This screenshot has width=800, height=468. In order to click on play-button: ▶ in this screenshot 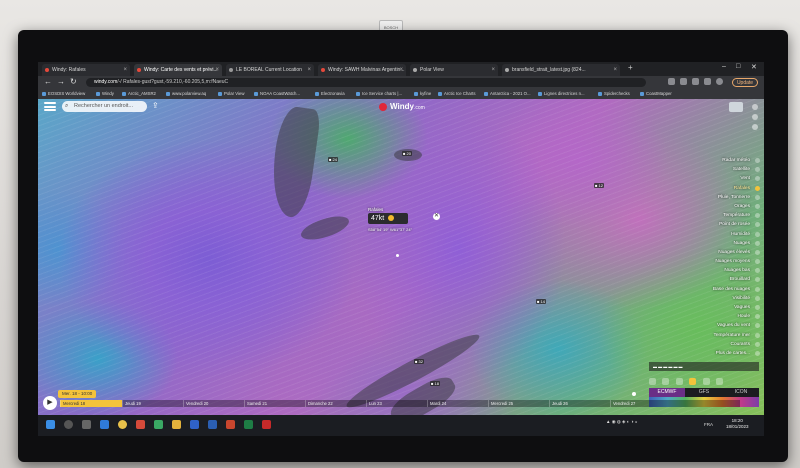, I will do `click(50, 403)`.